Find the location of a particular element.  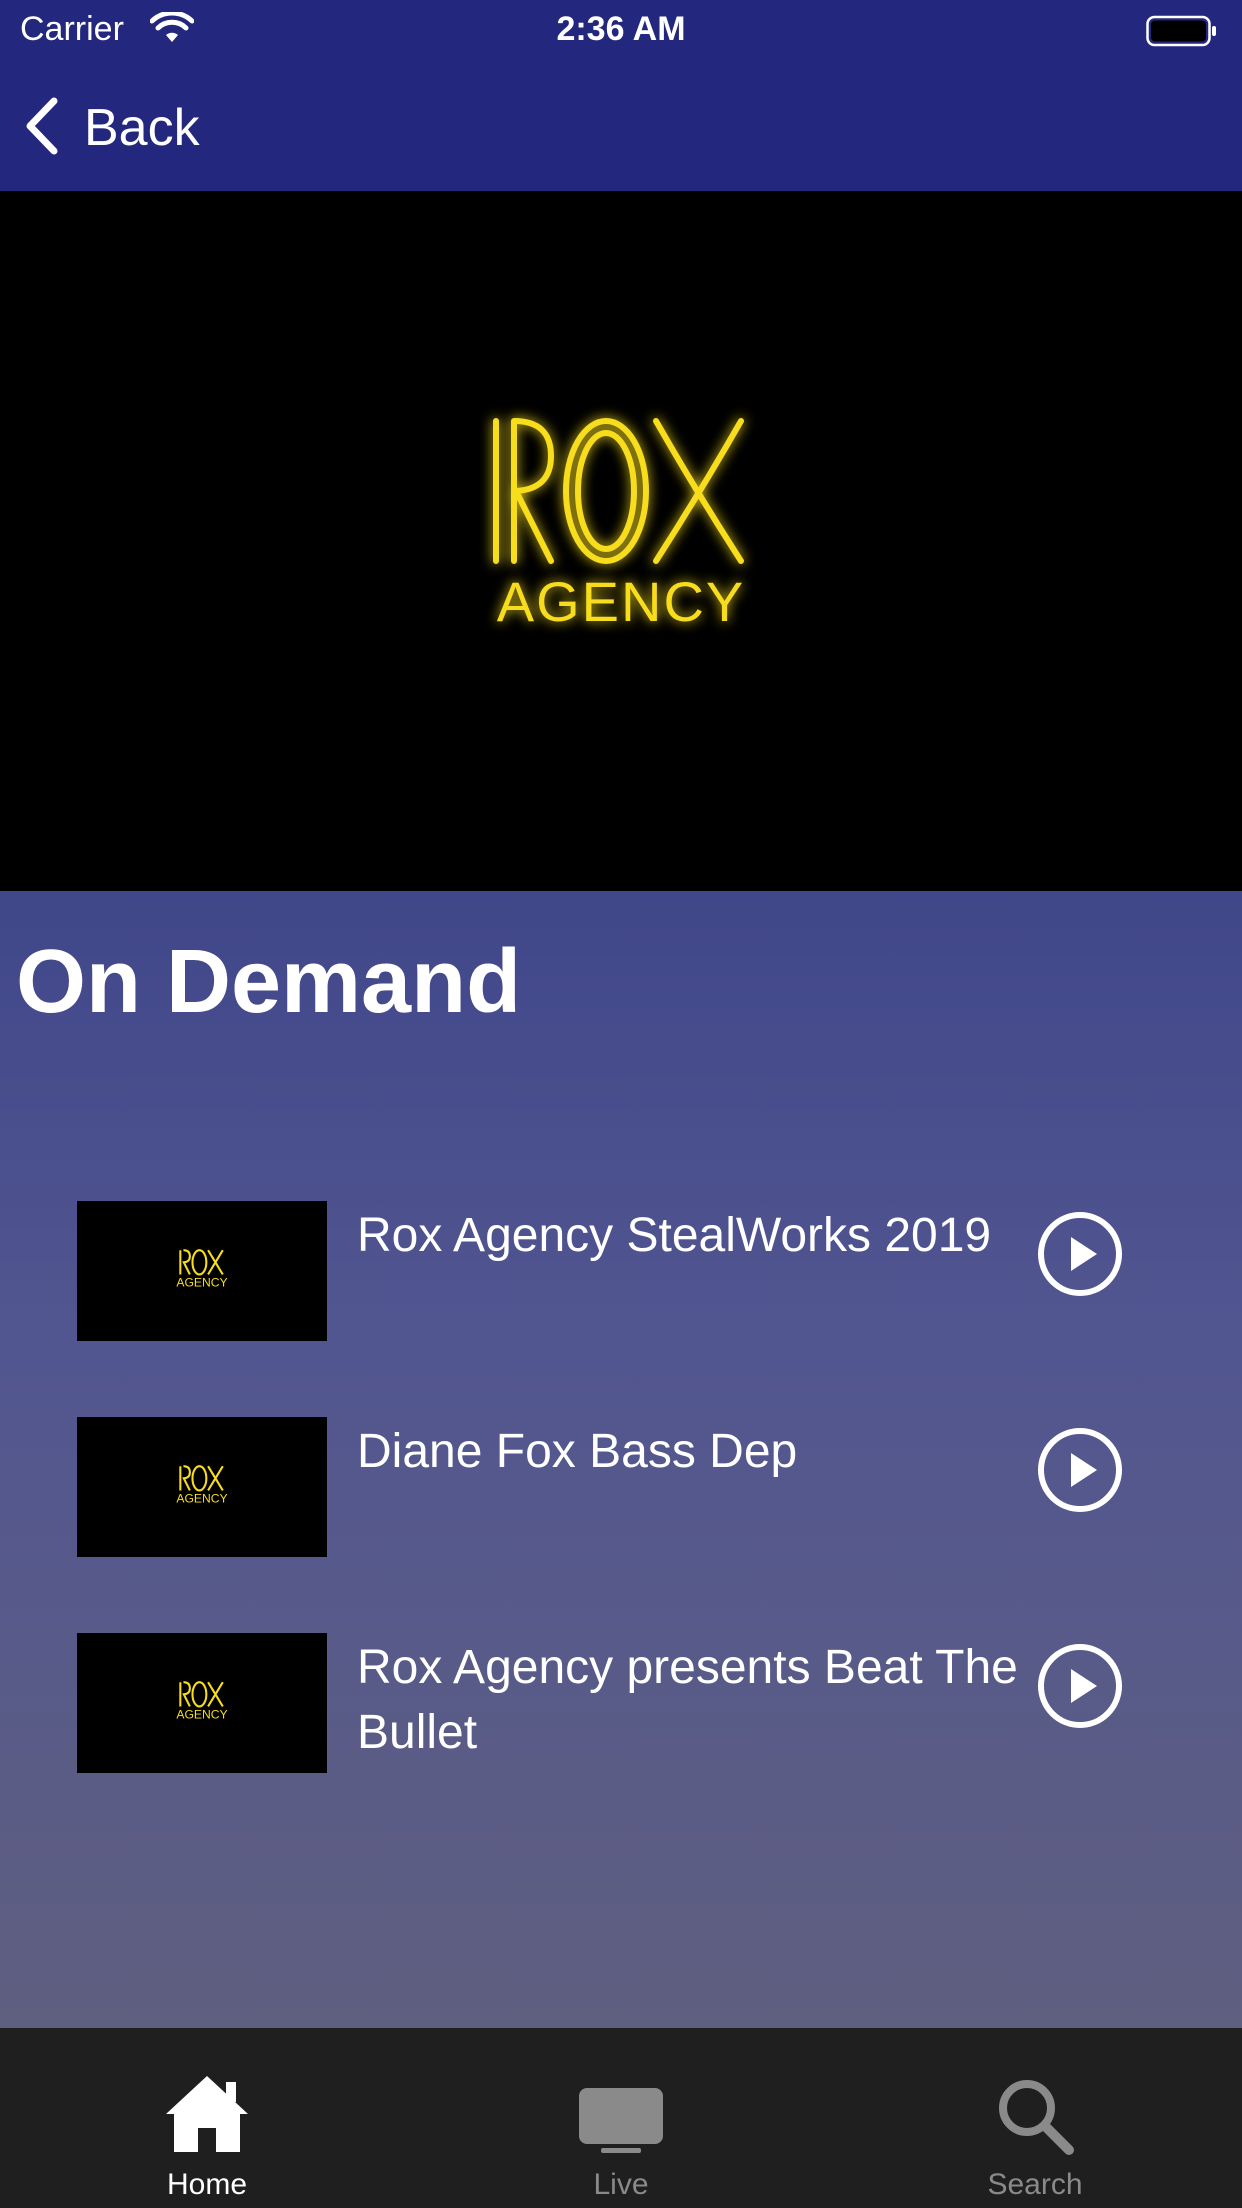

tab-label: Live is located at coordinates (621, 2184).